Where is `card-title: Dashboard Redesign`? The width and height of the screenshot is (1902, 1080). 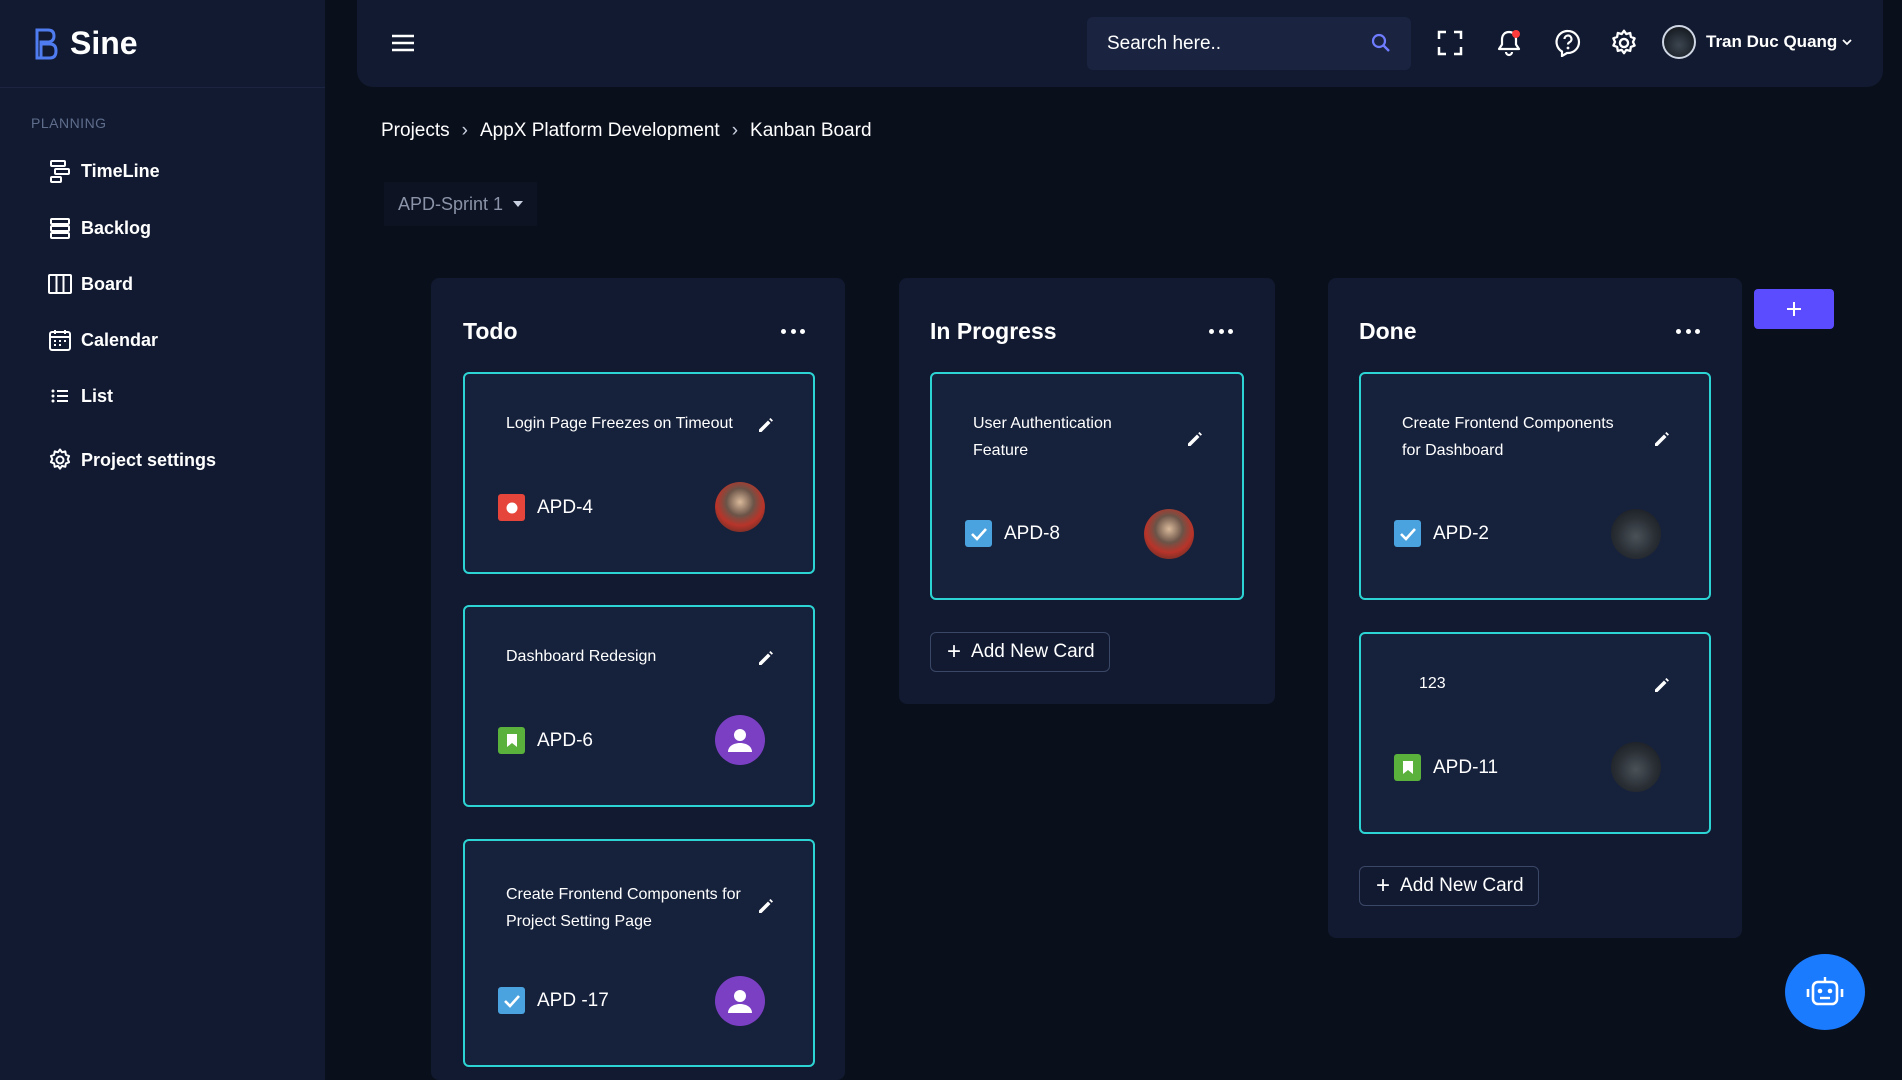
card-title: Dashboard Redesign is located at coordinates (581, 656).